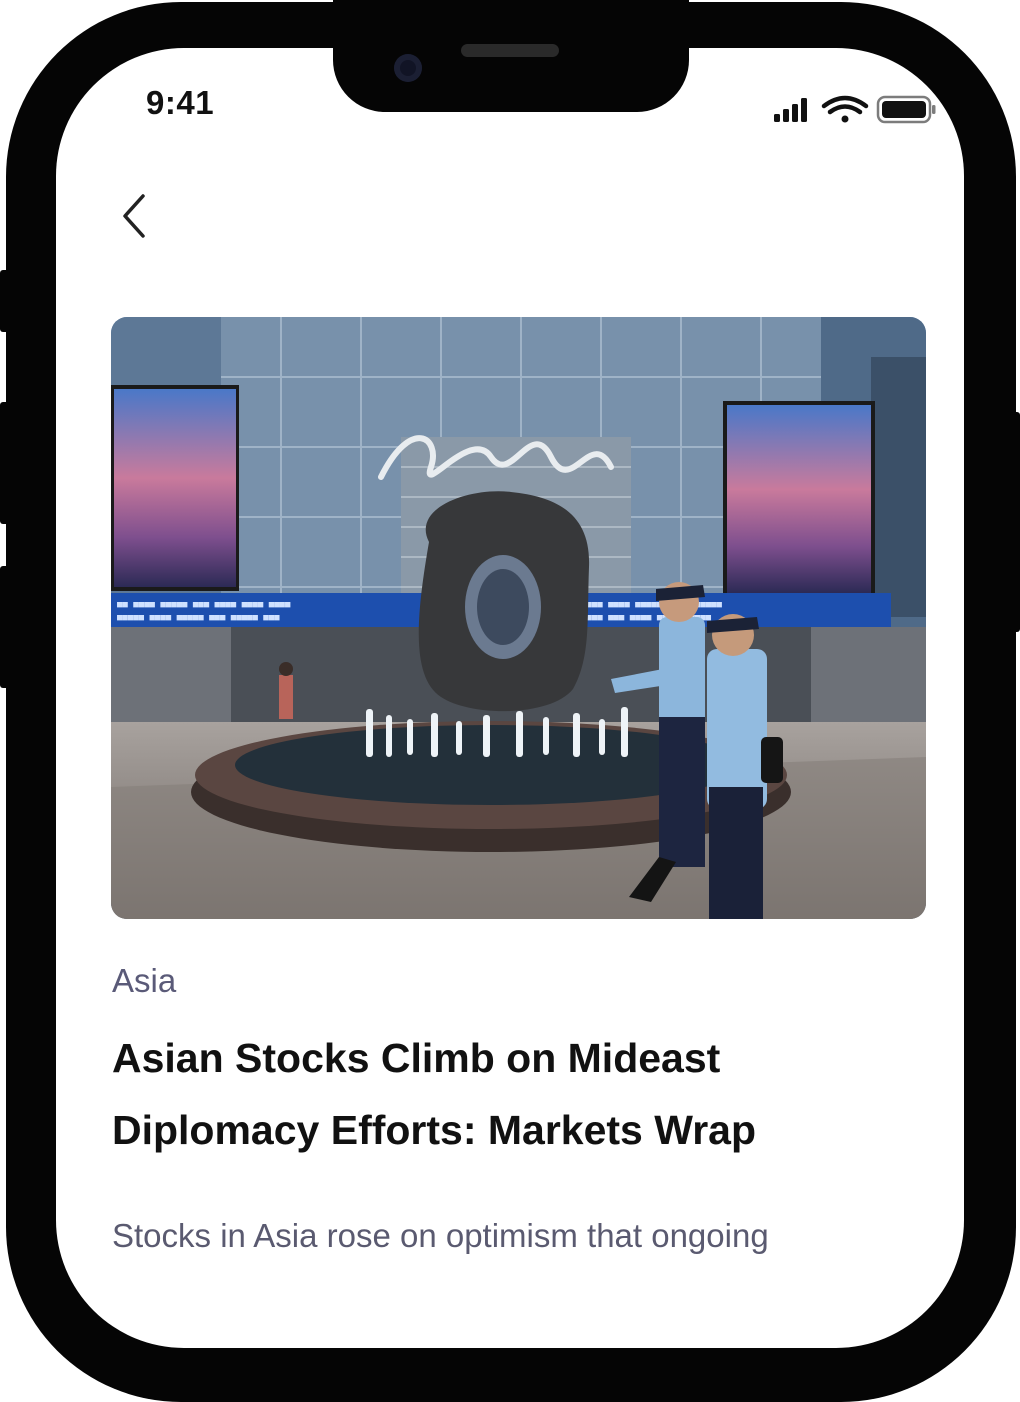 This screenshot has width=1020, height=1402. What do you see at coordinates (845, 109) in the screenshot?
I see `wifi-icon` at bounding box center [845, 109].